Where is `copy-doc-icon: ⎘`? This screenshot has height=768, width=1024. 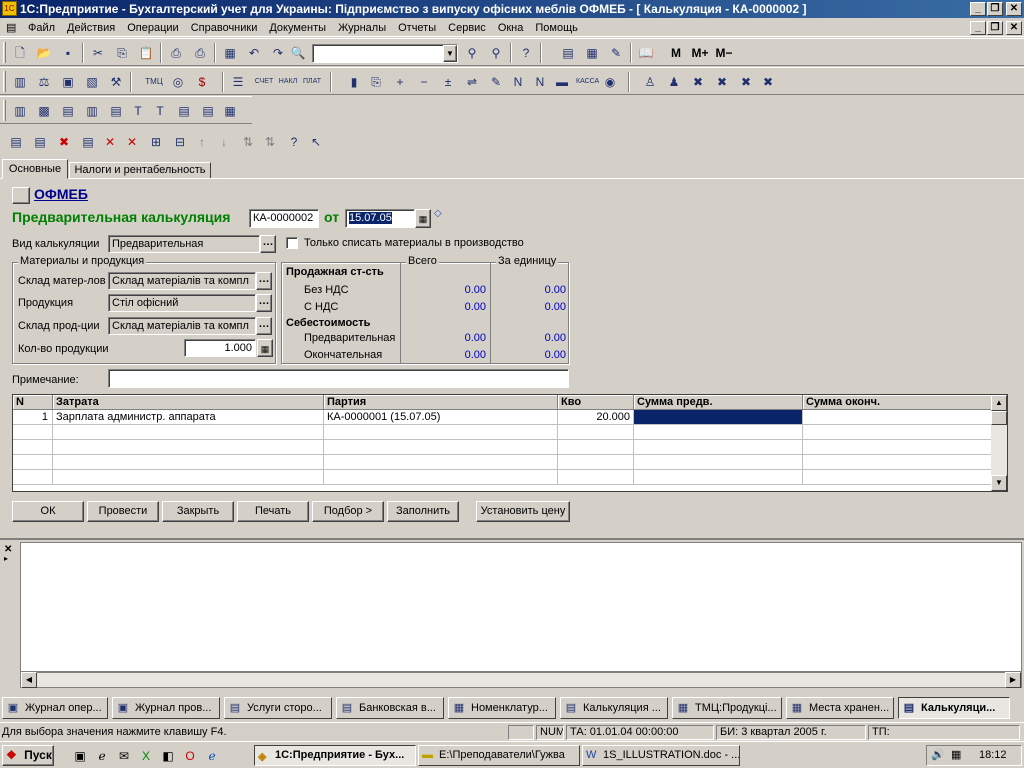 copy-doc-icon: ⎘ is located at coordinates (376, 82).